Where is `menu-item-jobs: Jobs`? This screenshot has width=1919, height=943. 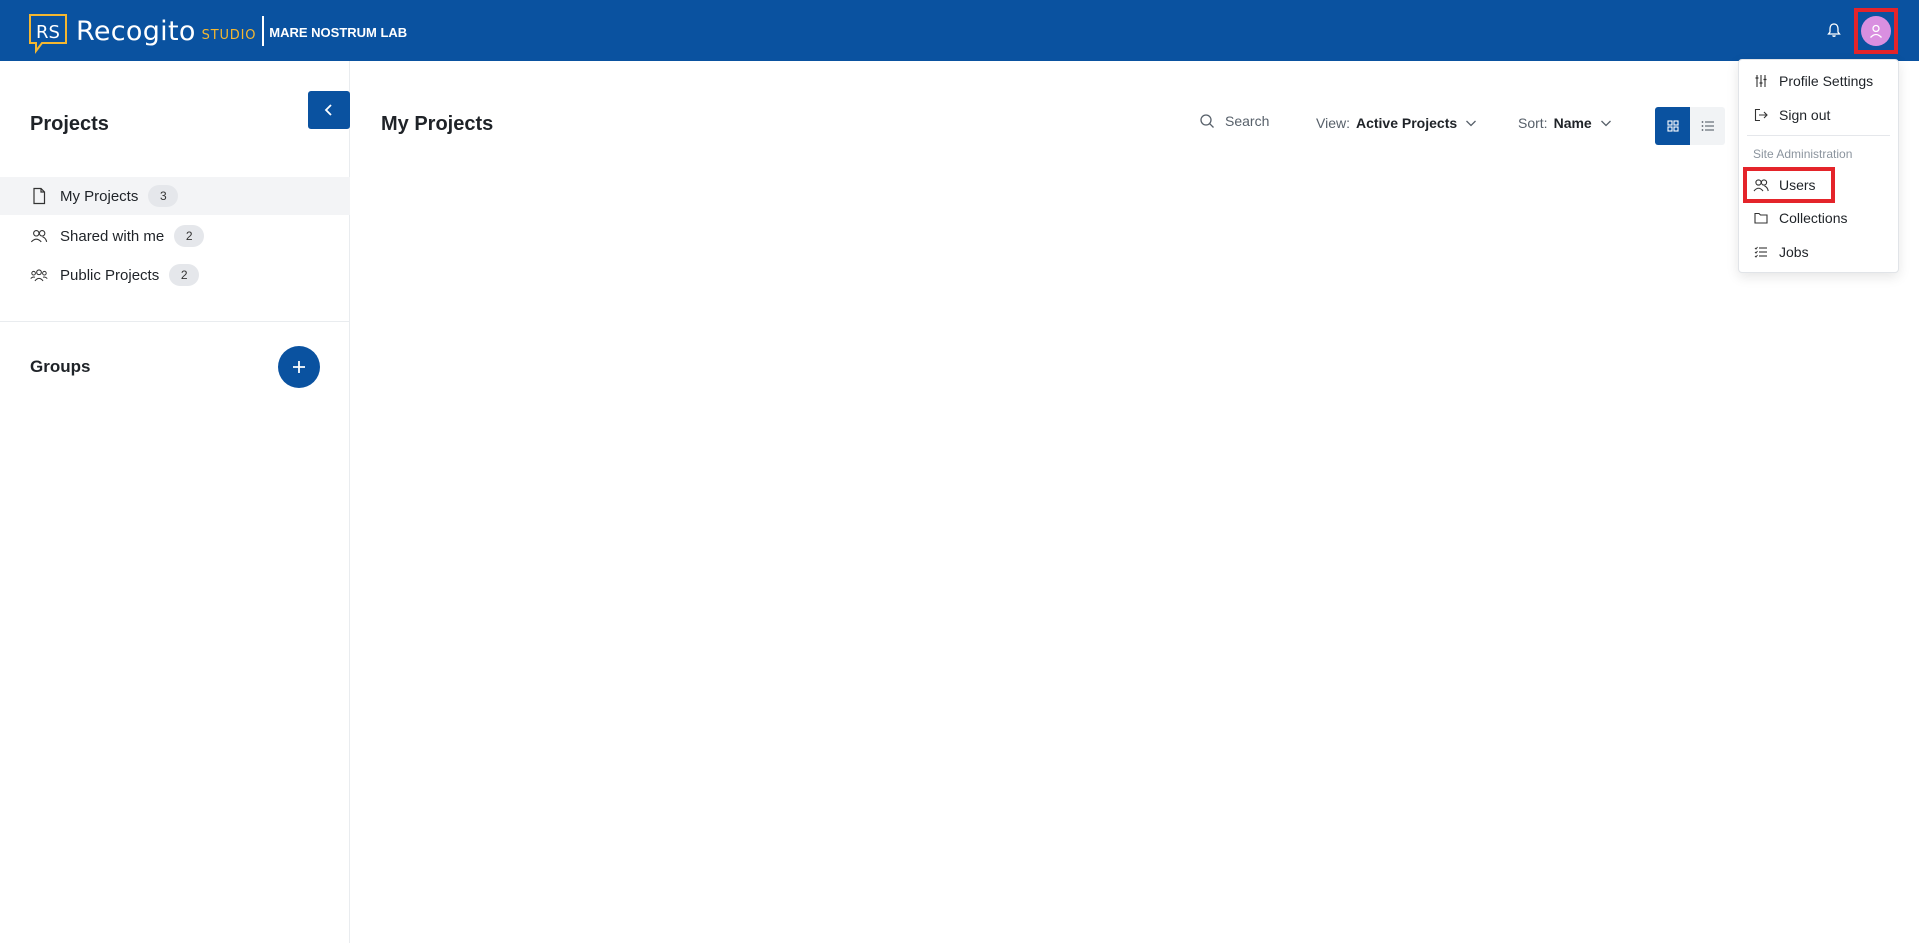
menu-item-jobs: Jobs is located at coordinates (1781, 252).